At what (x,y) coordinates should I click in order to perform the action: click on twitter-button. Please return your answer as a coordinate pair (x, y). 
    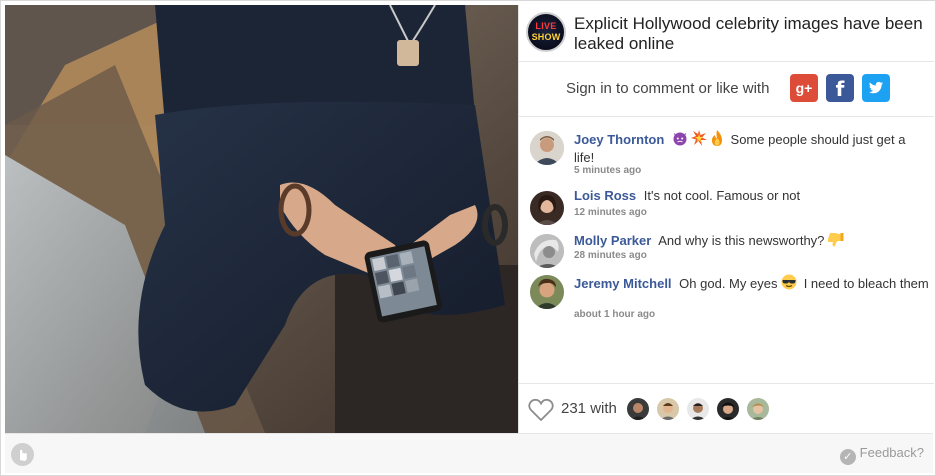
    Looking at the image, I should click on (876, 88).